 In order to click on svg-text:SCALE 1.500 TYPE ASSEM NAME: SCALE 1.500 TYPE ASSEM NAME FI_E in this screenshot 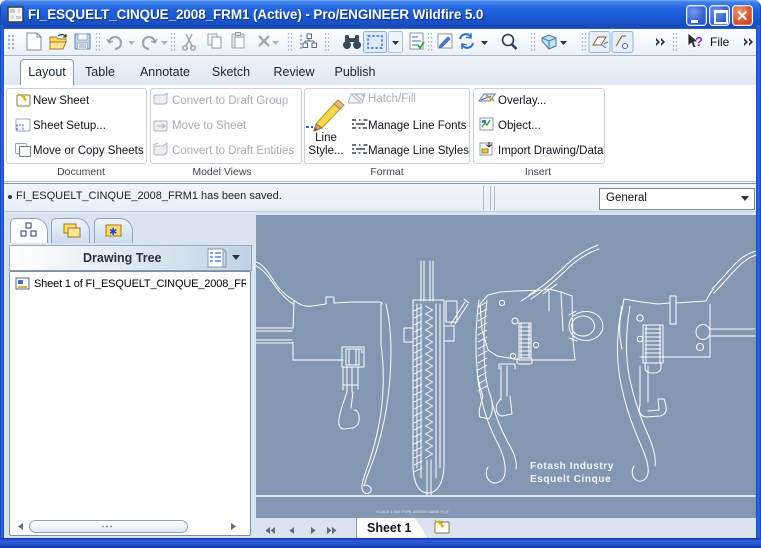, I will do `click(412, 511)`.